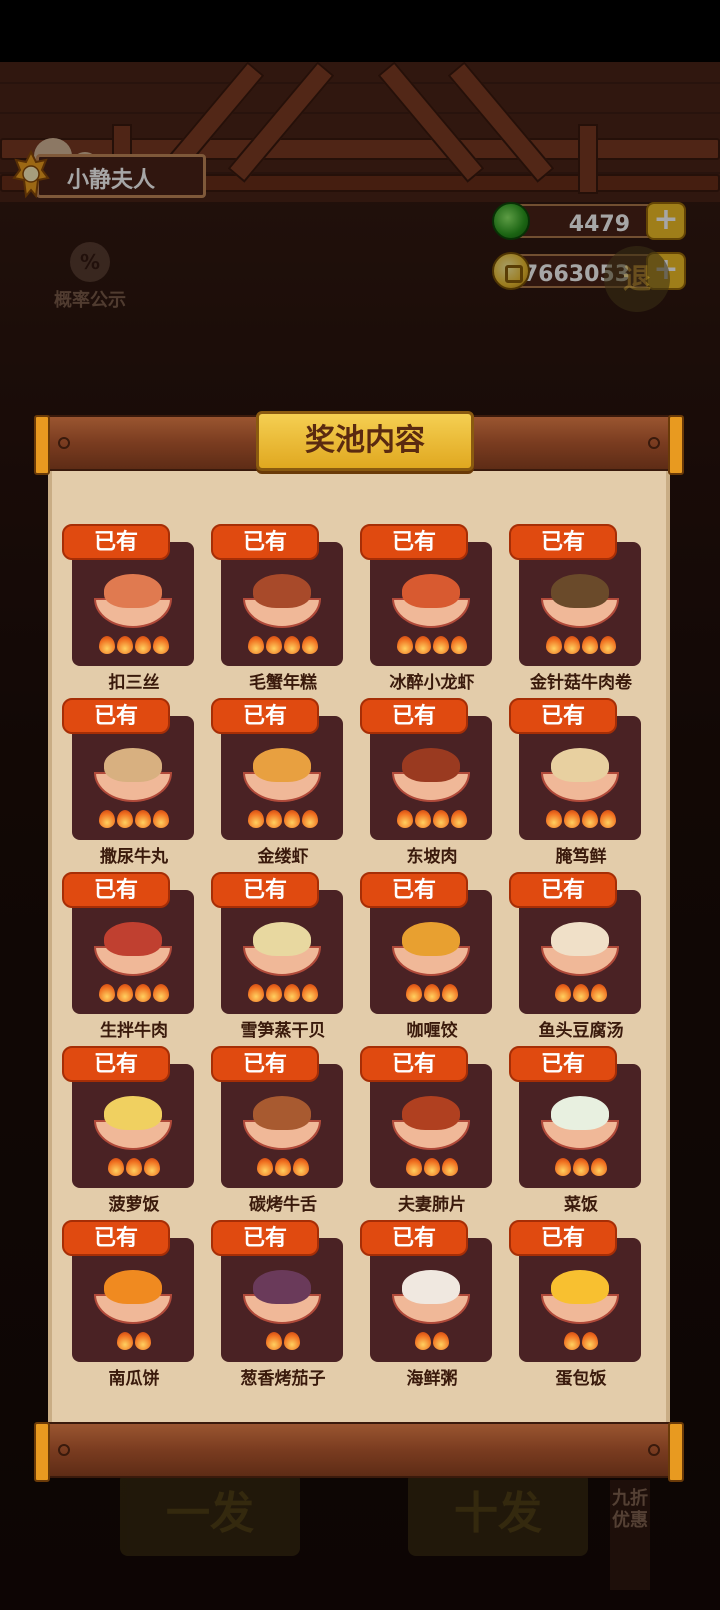 The image size is (720, 1610). Describe the element at coordinates (134, 1205) in the screenshot. I see `dish-name: 菠萝饭` at that location.